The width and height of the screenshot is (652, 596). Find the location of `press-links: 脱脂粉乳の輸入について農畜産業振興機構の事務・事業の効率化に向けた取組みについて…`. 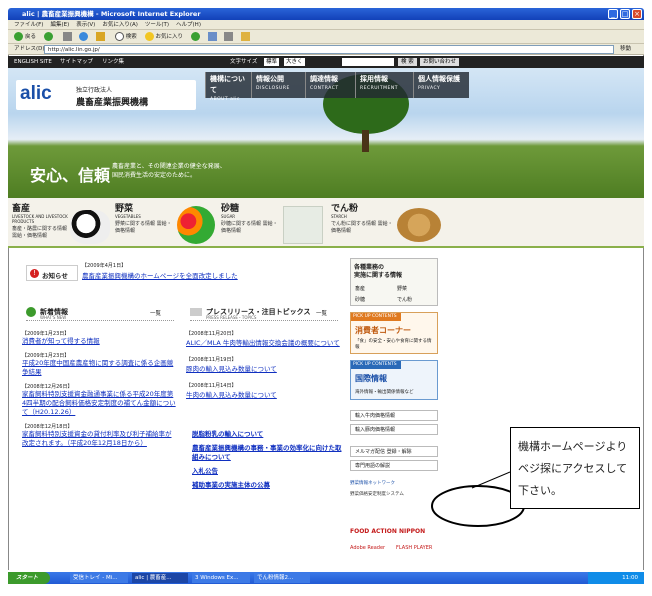

press-links: 脱脂粉乳の輸入について農畜産業振興機構の事務・事業の効率化に向けた取組みについて… is located at coordinates (267, 462).